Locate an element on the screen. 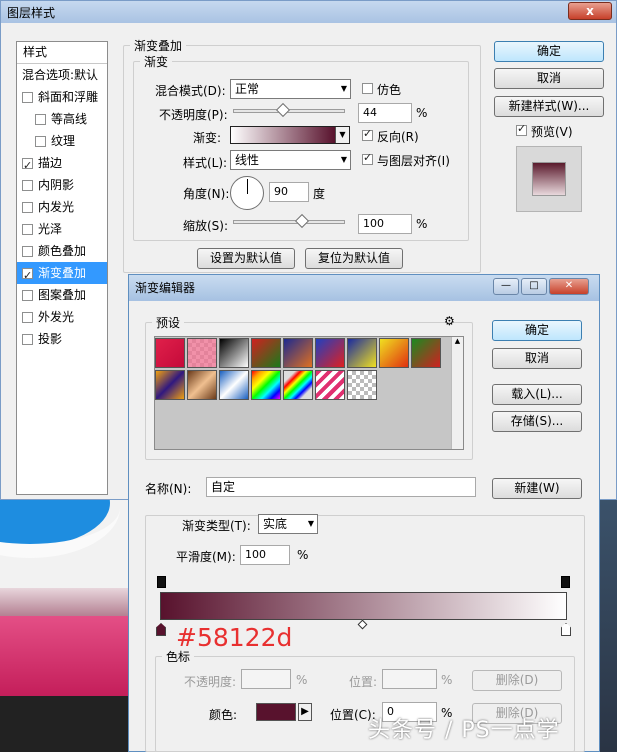  set-default-button: 设置为默认值 is located at coordinates (246, 258).